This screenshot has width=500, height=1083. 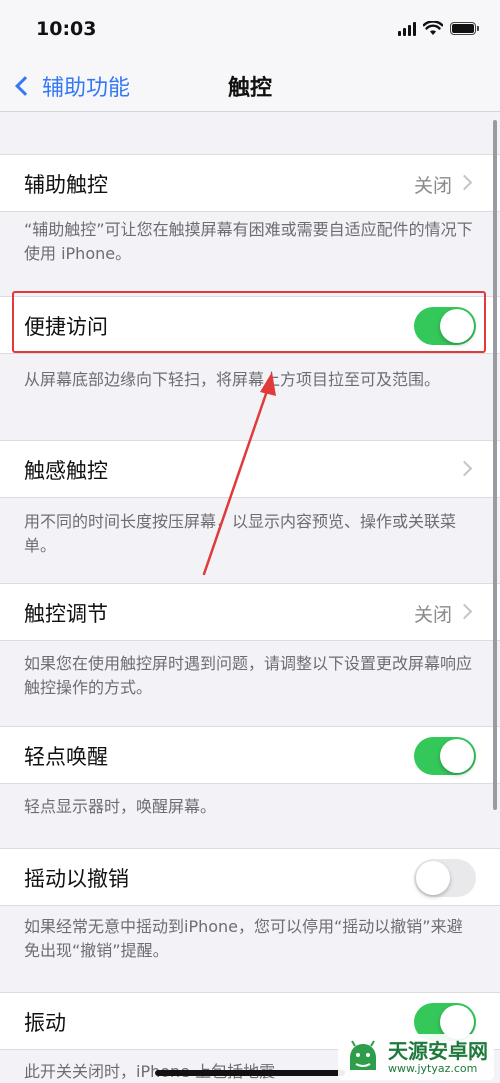 What do you see at coordinates (250, 1073) in the screenshot?
I see `home-indicator` at bounding box center [250, 1073].